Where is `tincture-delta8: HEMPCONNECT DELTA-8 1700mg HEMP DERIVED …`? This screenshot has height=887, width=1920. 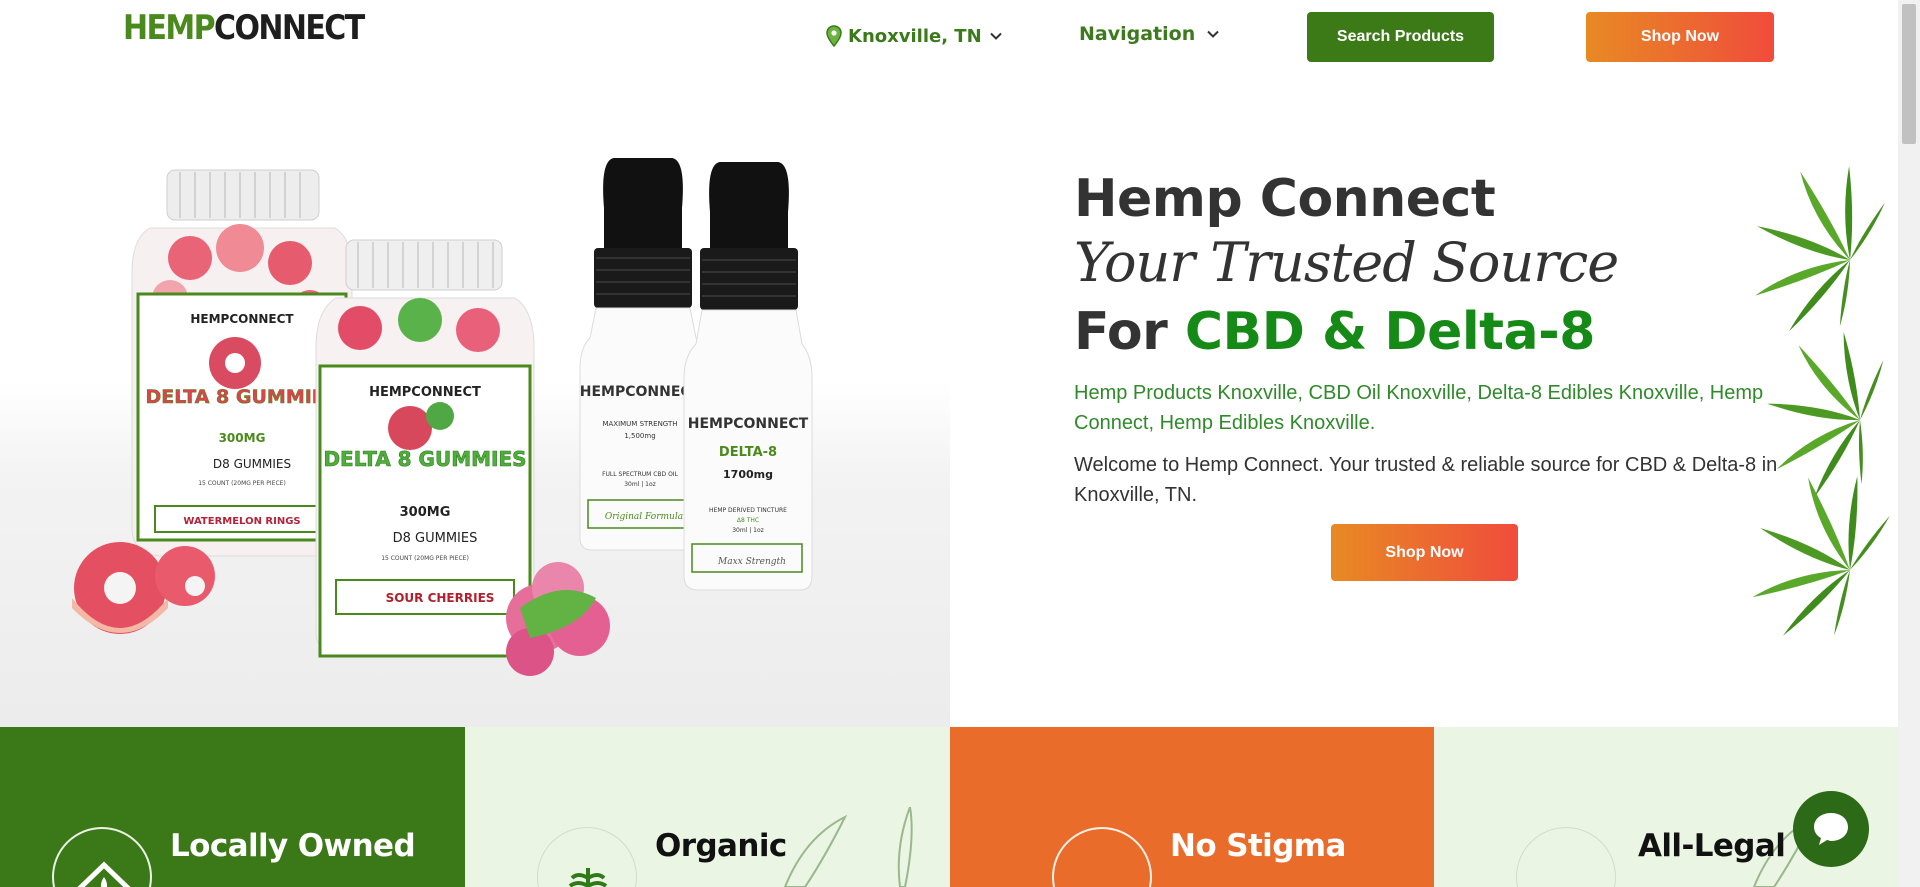
tincture-delta8: HEMPCONNECT DELTA-8 1700mg HEMP DERIVED … is located at coordinates (748, 376).